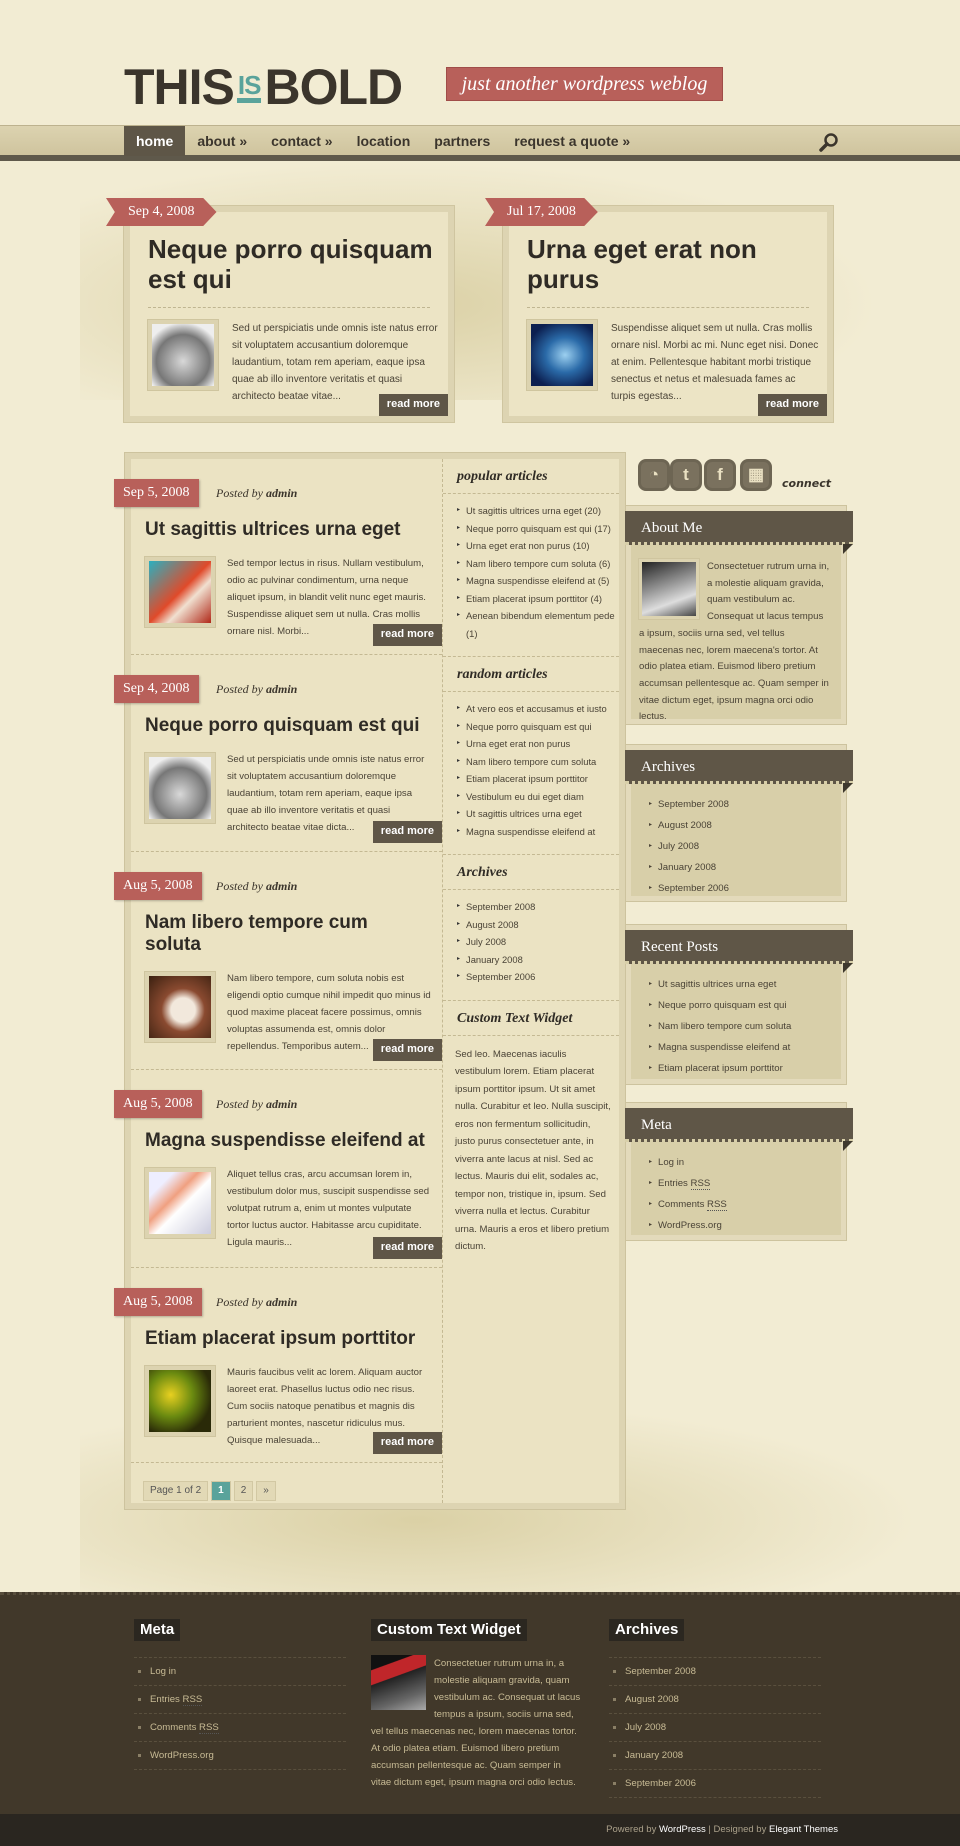 The image size is (960, 1846). Describe the element at coordinates (538, 624) in the screenshot. I see `popular-article-link: Aenean bibendum elementum pede (1)` at that location.